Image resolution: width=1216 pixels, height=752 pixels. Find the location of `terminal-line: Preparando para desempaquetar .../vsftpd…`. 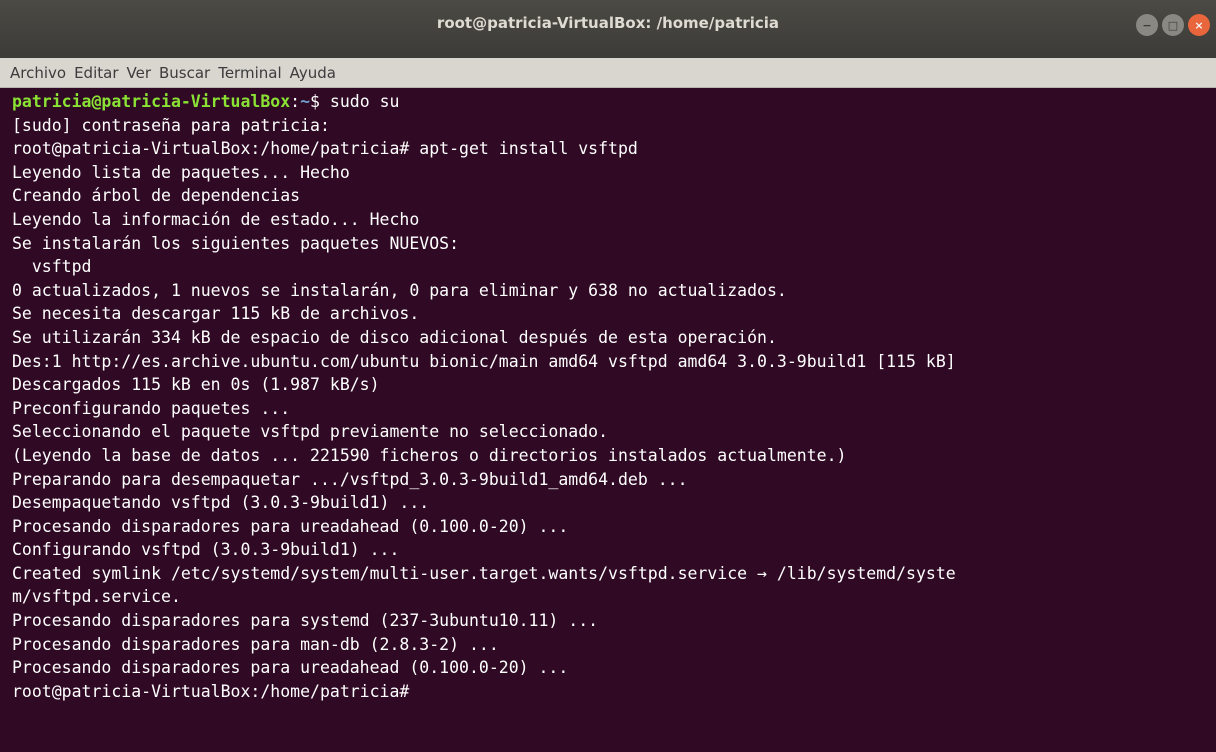

terminal-line: Preparando para desempaquetar .../vsftpd… is located at coordinates (350, 479).